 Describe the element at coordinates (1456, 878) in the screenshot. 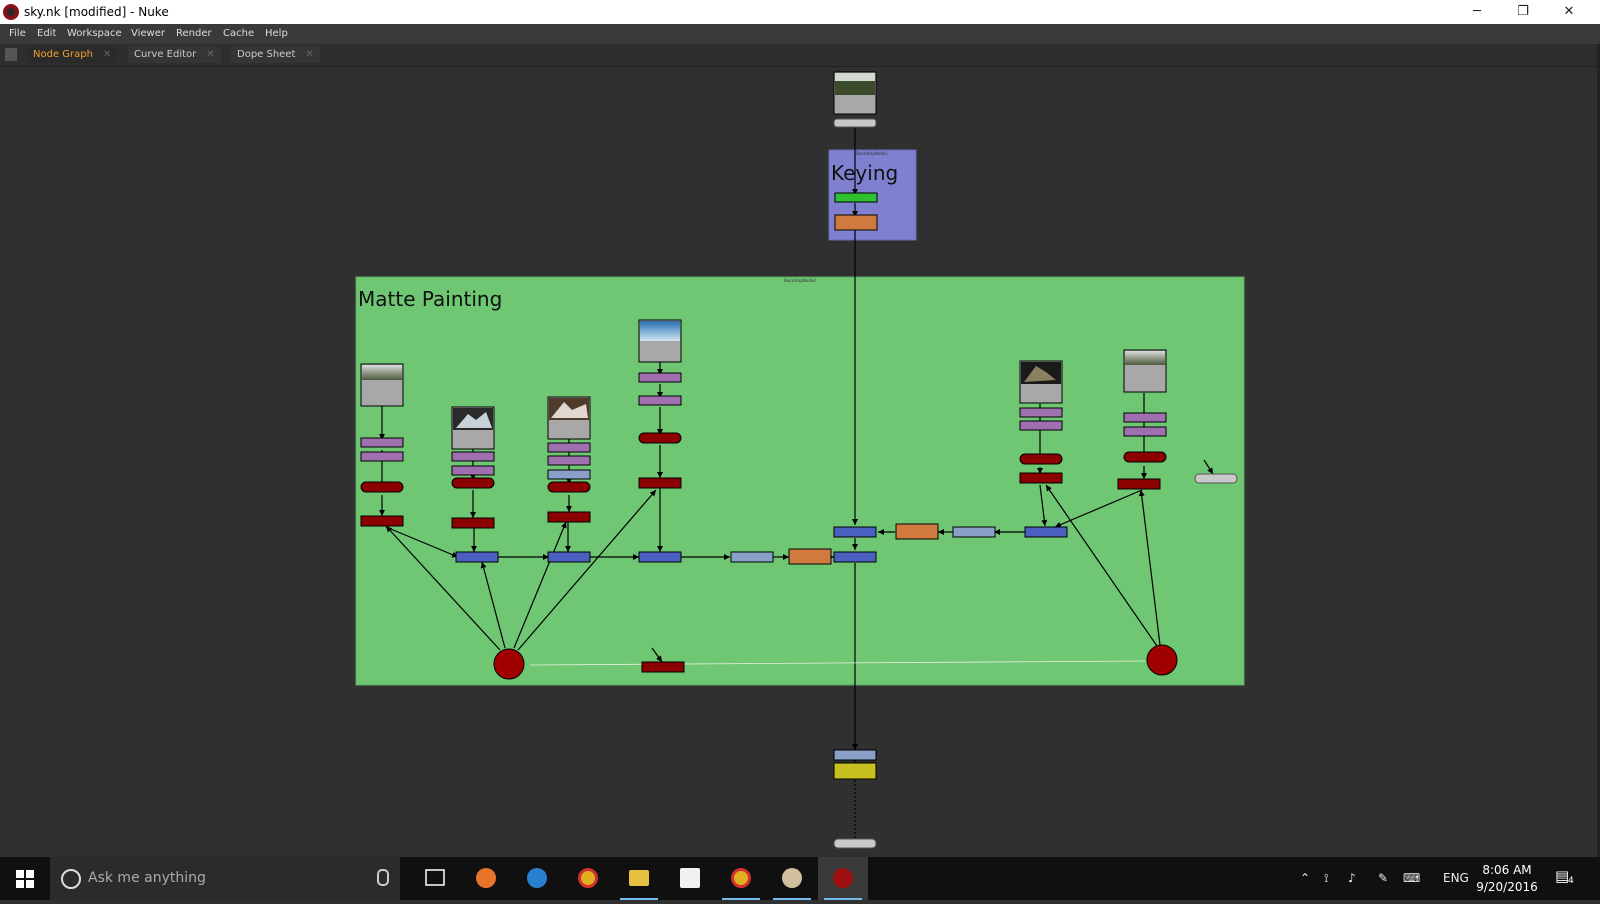

I see `language-indicator: ENG` at that location.